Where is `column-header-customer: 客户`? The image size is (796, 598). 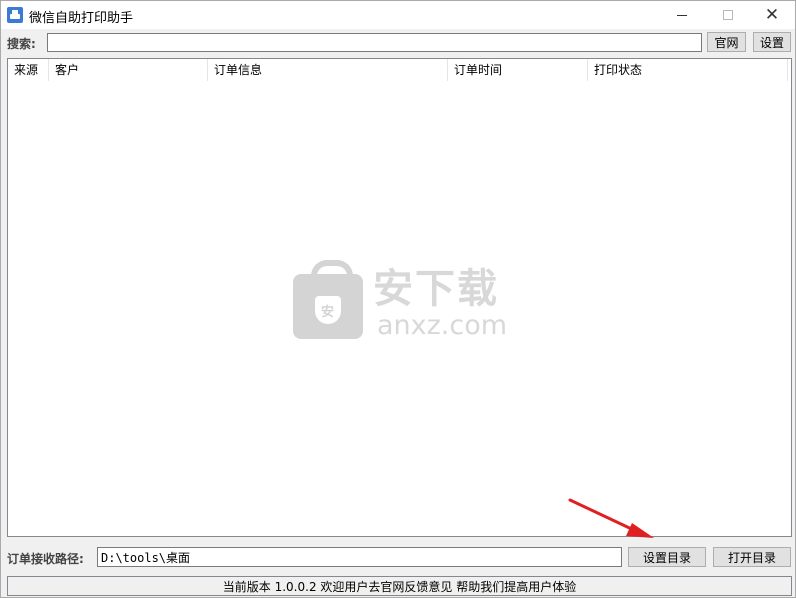
column-header-customer: 客户 is located at coordinates (128, 70).